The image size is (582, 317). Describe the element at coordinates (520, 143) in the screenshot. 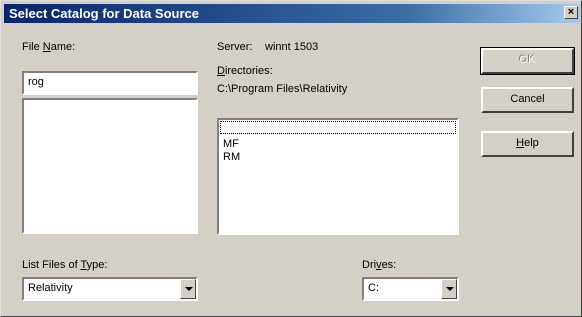

I see `help-button-mnemonic: H` at that location.